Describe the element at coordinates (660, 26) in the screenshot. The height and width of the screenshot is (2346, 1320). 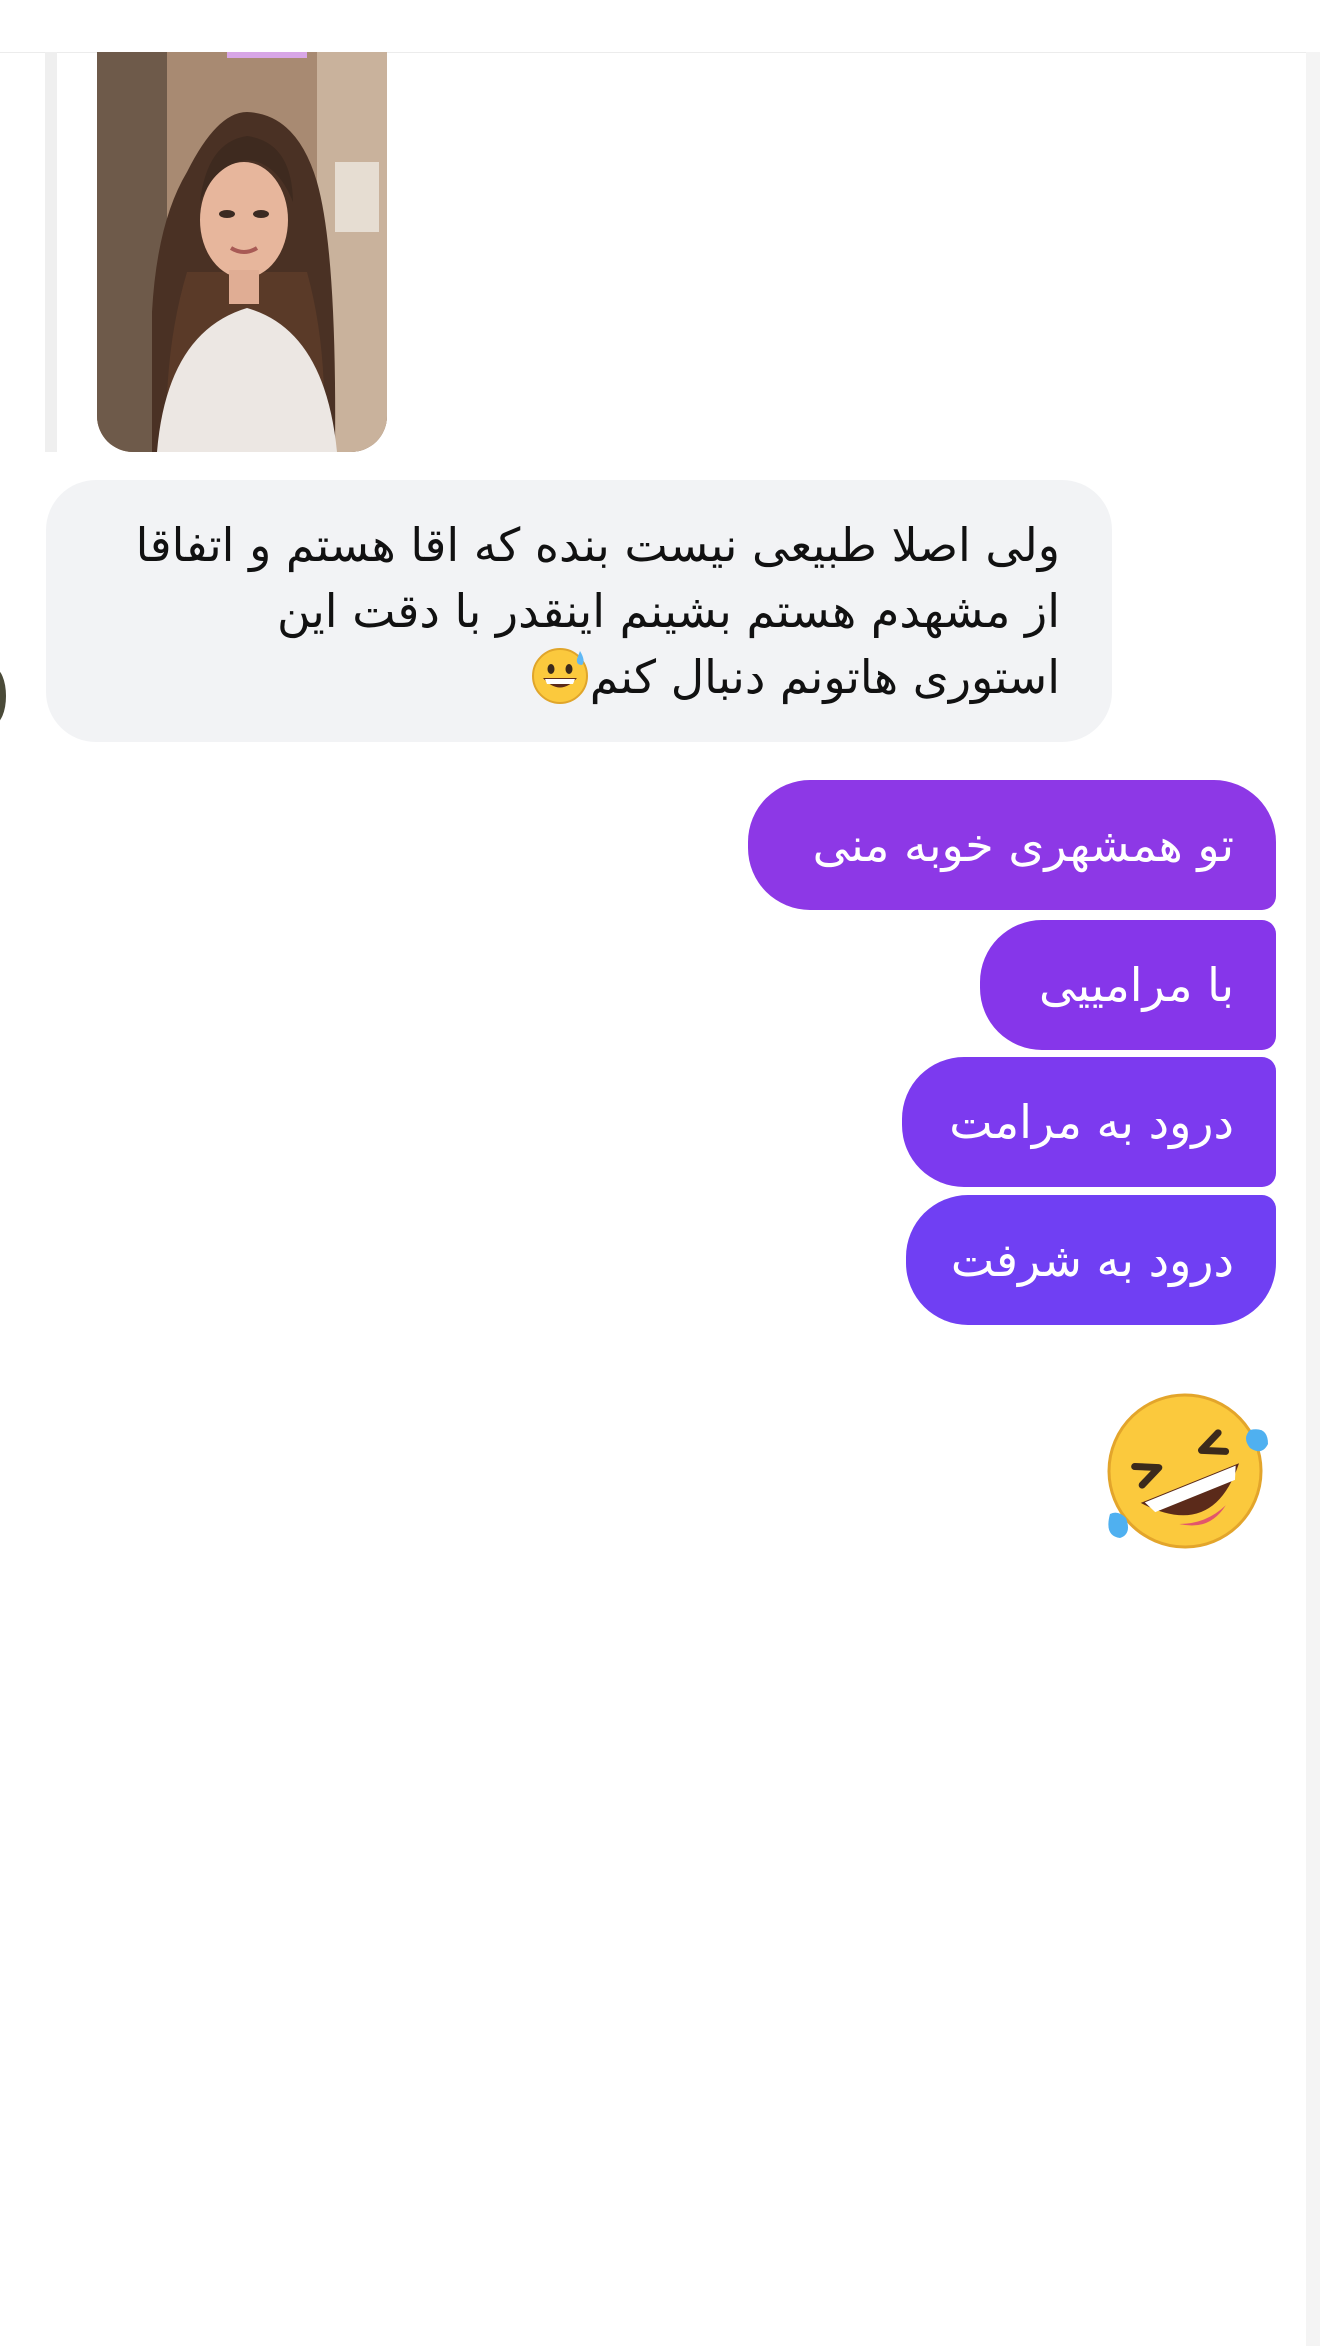
I see `top-bar` at that location.